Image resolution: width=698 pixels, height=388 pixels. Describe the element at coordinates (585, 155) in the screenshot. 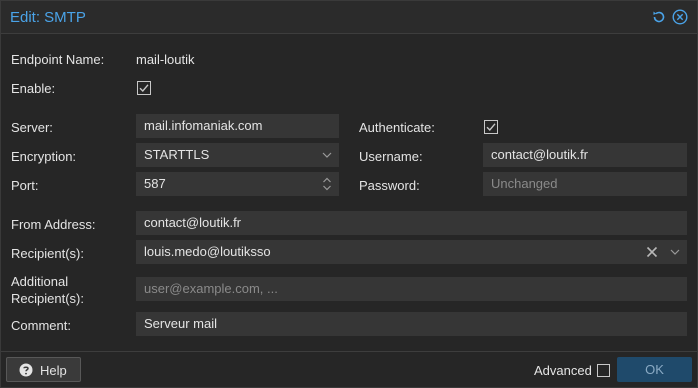

I see `username-field: contact@loutik.fr` at that location.